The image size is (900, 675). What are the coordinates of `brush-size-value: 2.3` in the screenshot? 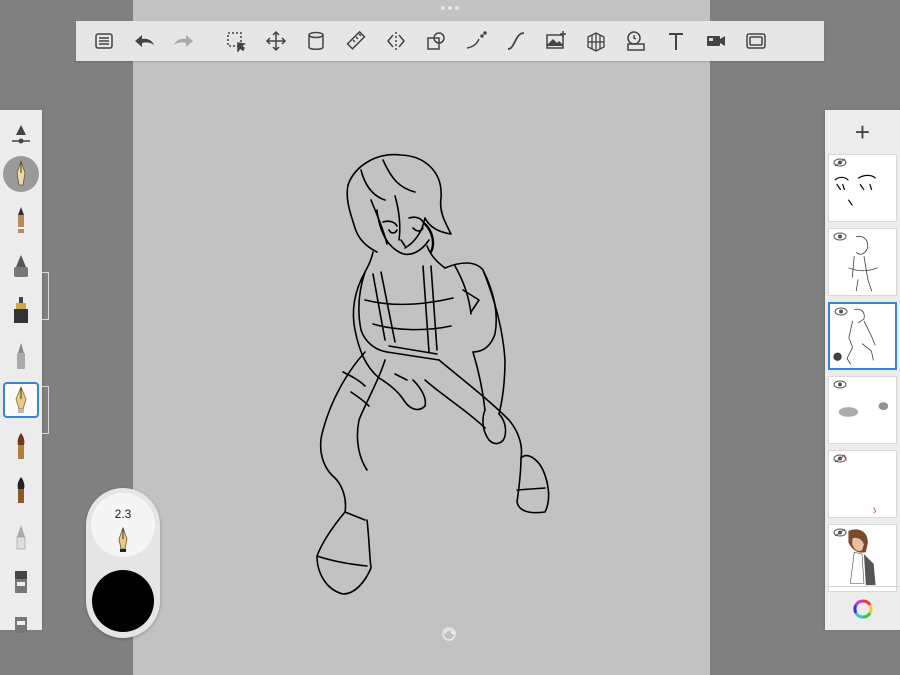 It's located at (123, 514).